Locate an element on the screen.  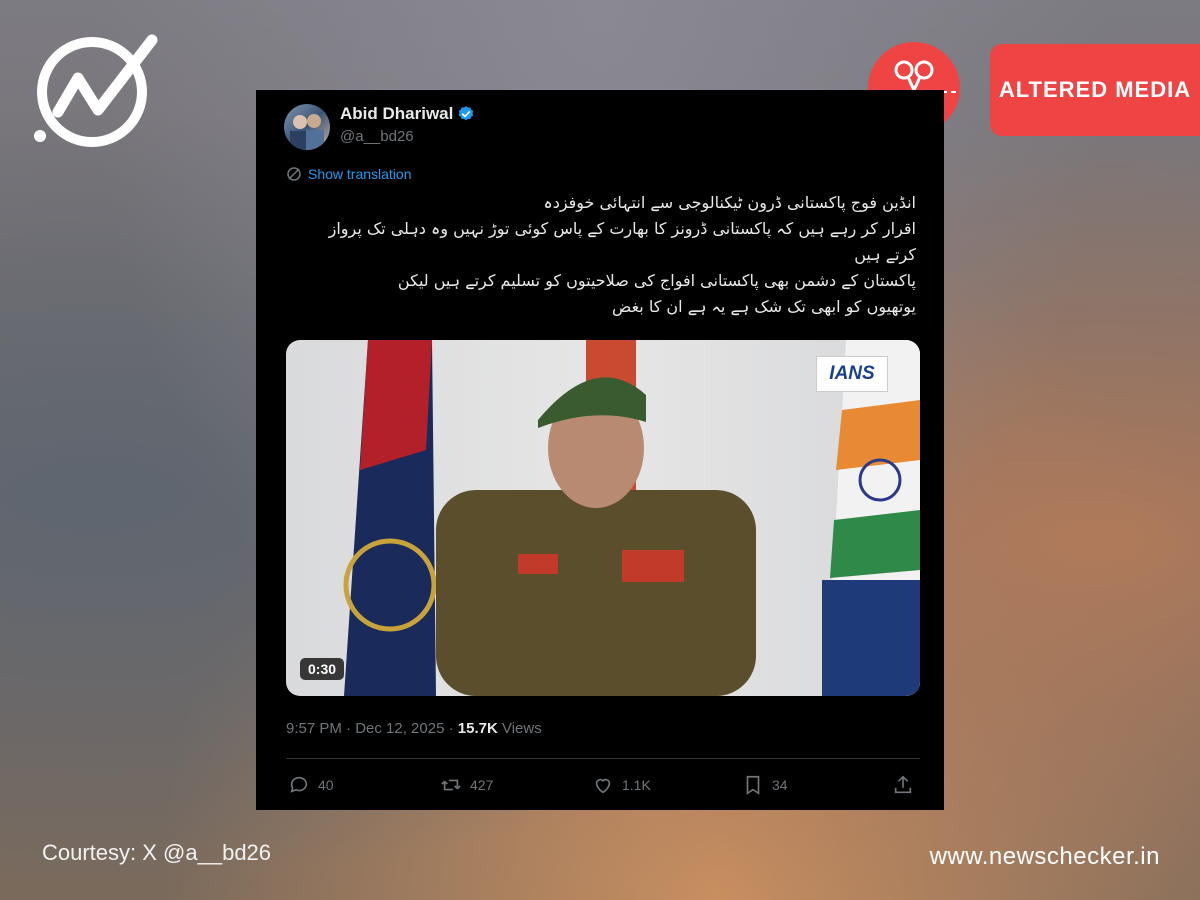
tweet-timestamp: 9:57 PM · Dec 12, 2025 · is located at coordinates (372, 728).